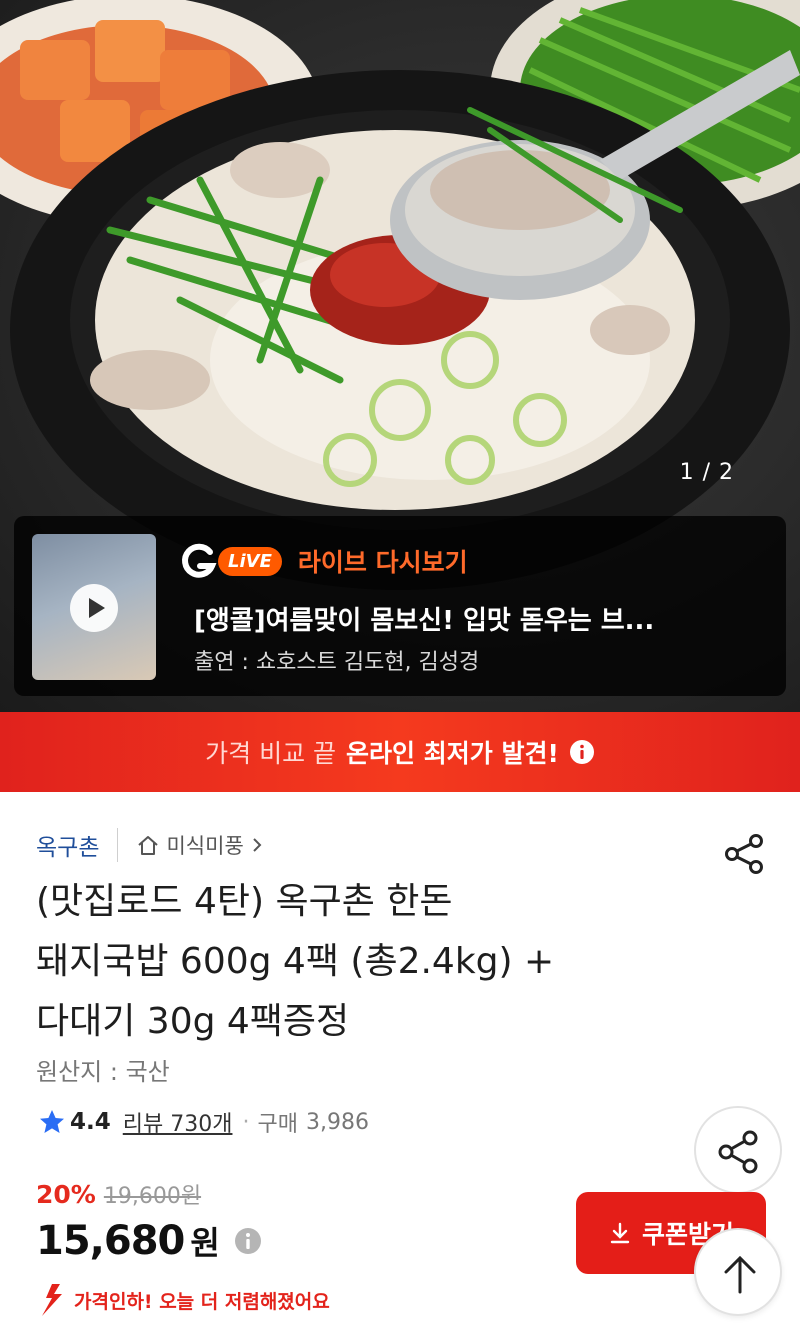  I want to click on review-count-link: 리뷰 730개, so click(178, 1122).